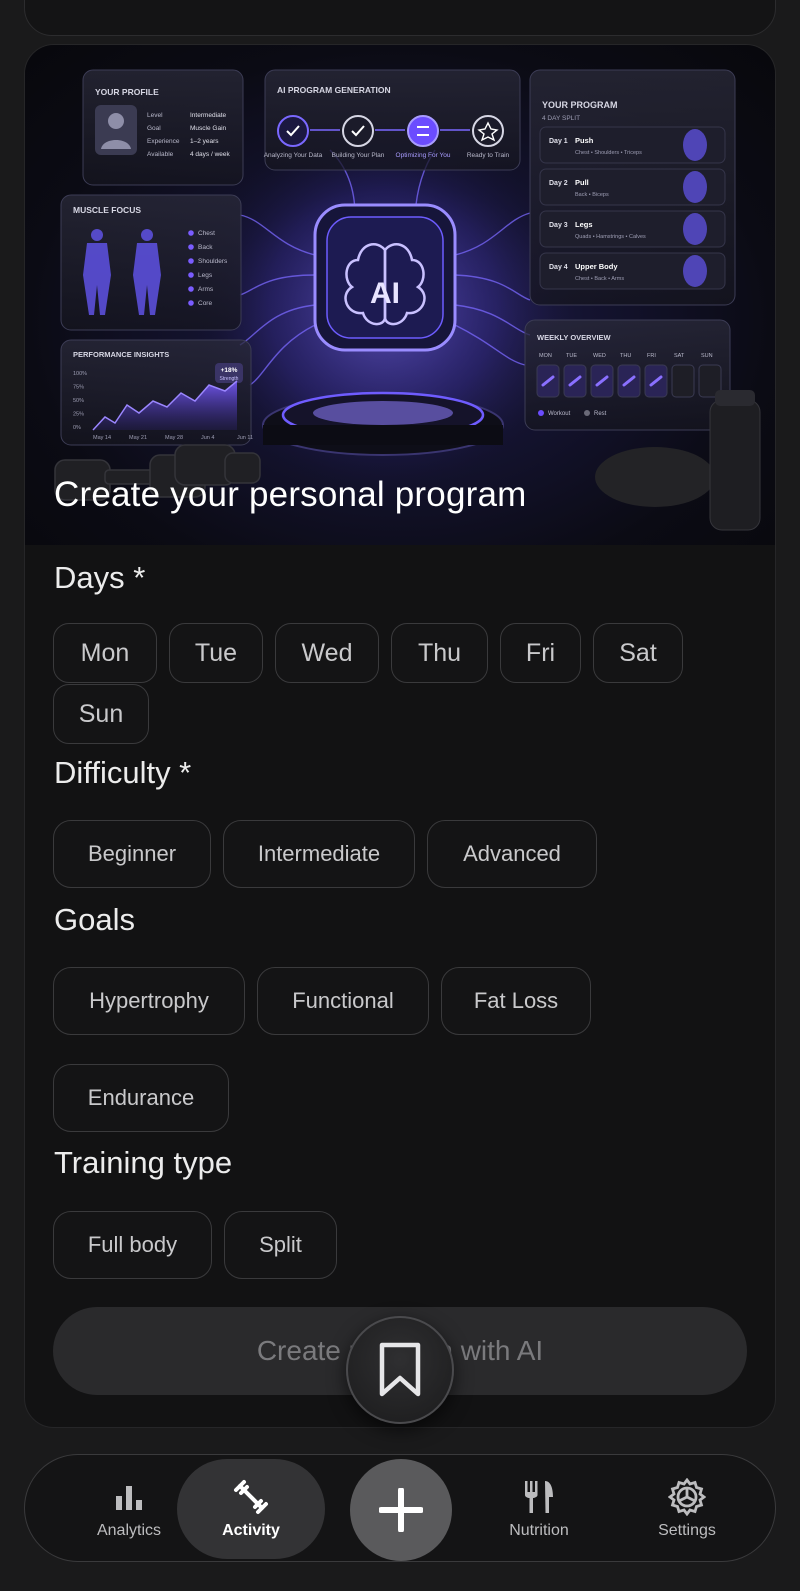  What do you see at coordinates (121, 354) in the screenshot?
I see `performance-heading: PERFORMANCE INSIGHTS` at bounding box center [121, 354].